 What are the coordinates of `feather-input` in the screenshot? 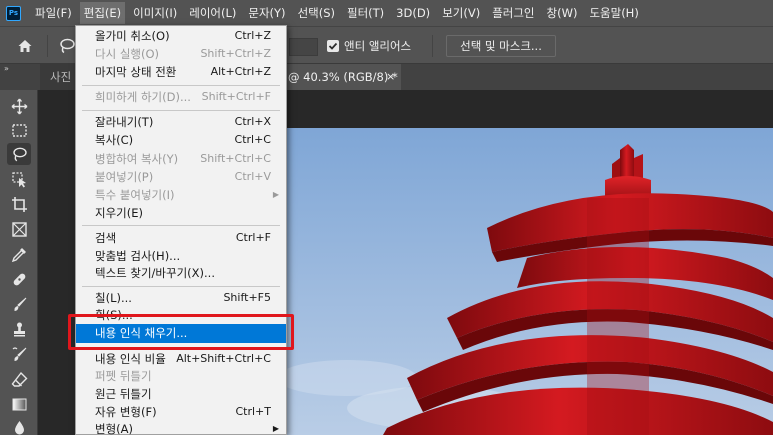 It's located at (303, 47).